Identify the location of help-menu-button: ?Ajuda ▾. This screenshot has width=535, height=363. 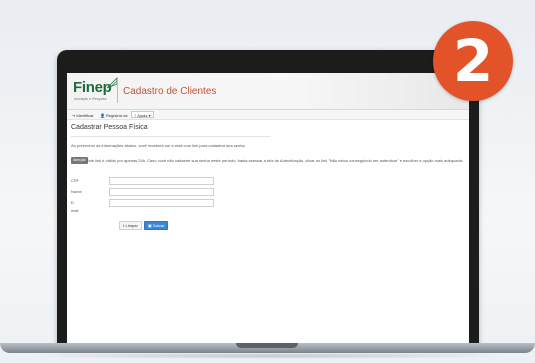
(142, 114).